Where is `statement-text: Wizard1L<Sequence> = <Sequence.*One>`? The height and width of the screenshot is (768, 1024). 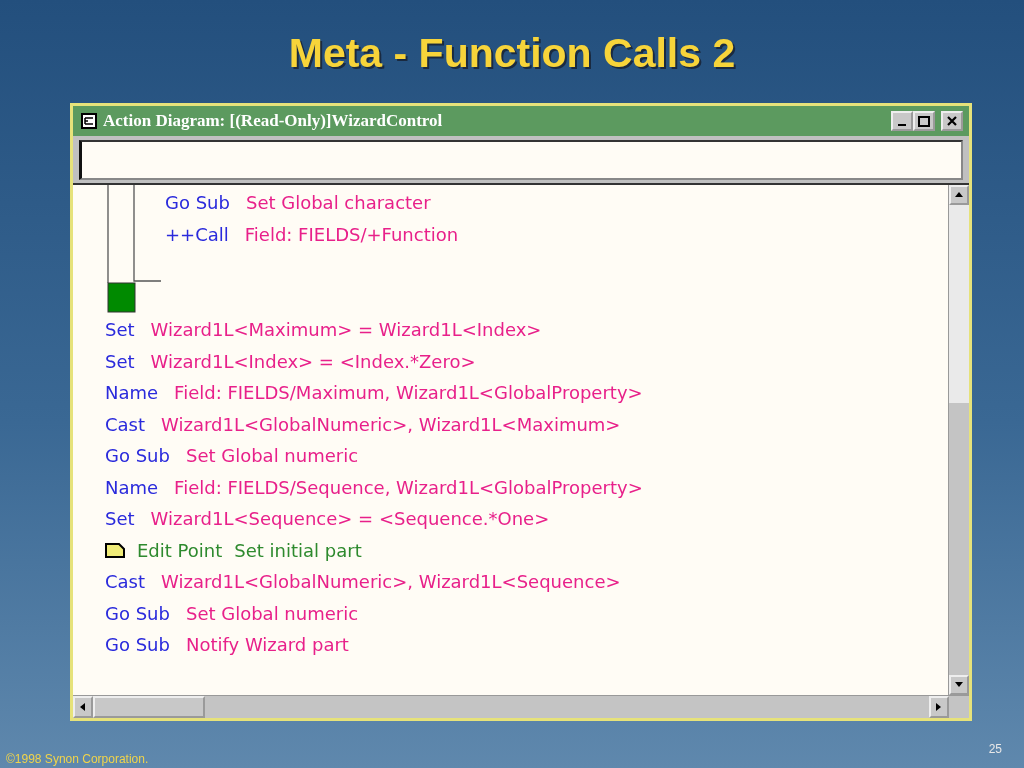
statement-text: Wizard1L<Sequence> = <Sequence.*One> is located at coordinates (350, 519).